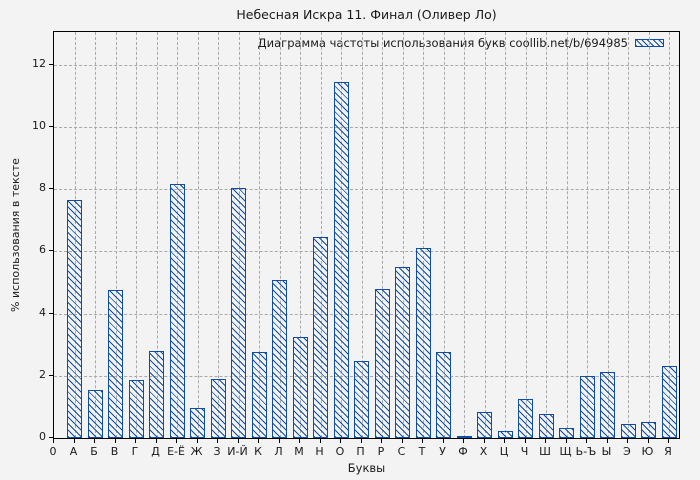 Image resolution: width=700 pixels, height=480 pixels. I want to click on bar-Ь-Ъ, so click(587, 406).